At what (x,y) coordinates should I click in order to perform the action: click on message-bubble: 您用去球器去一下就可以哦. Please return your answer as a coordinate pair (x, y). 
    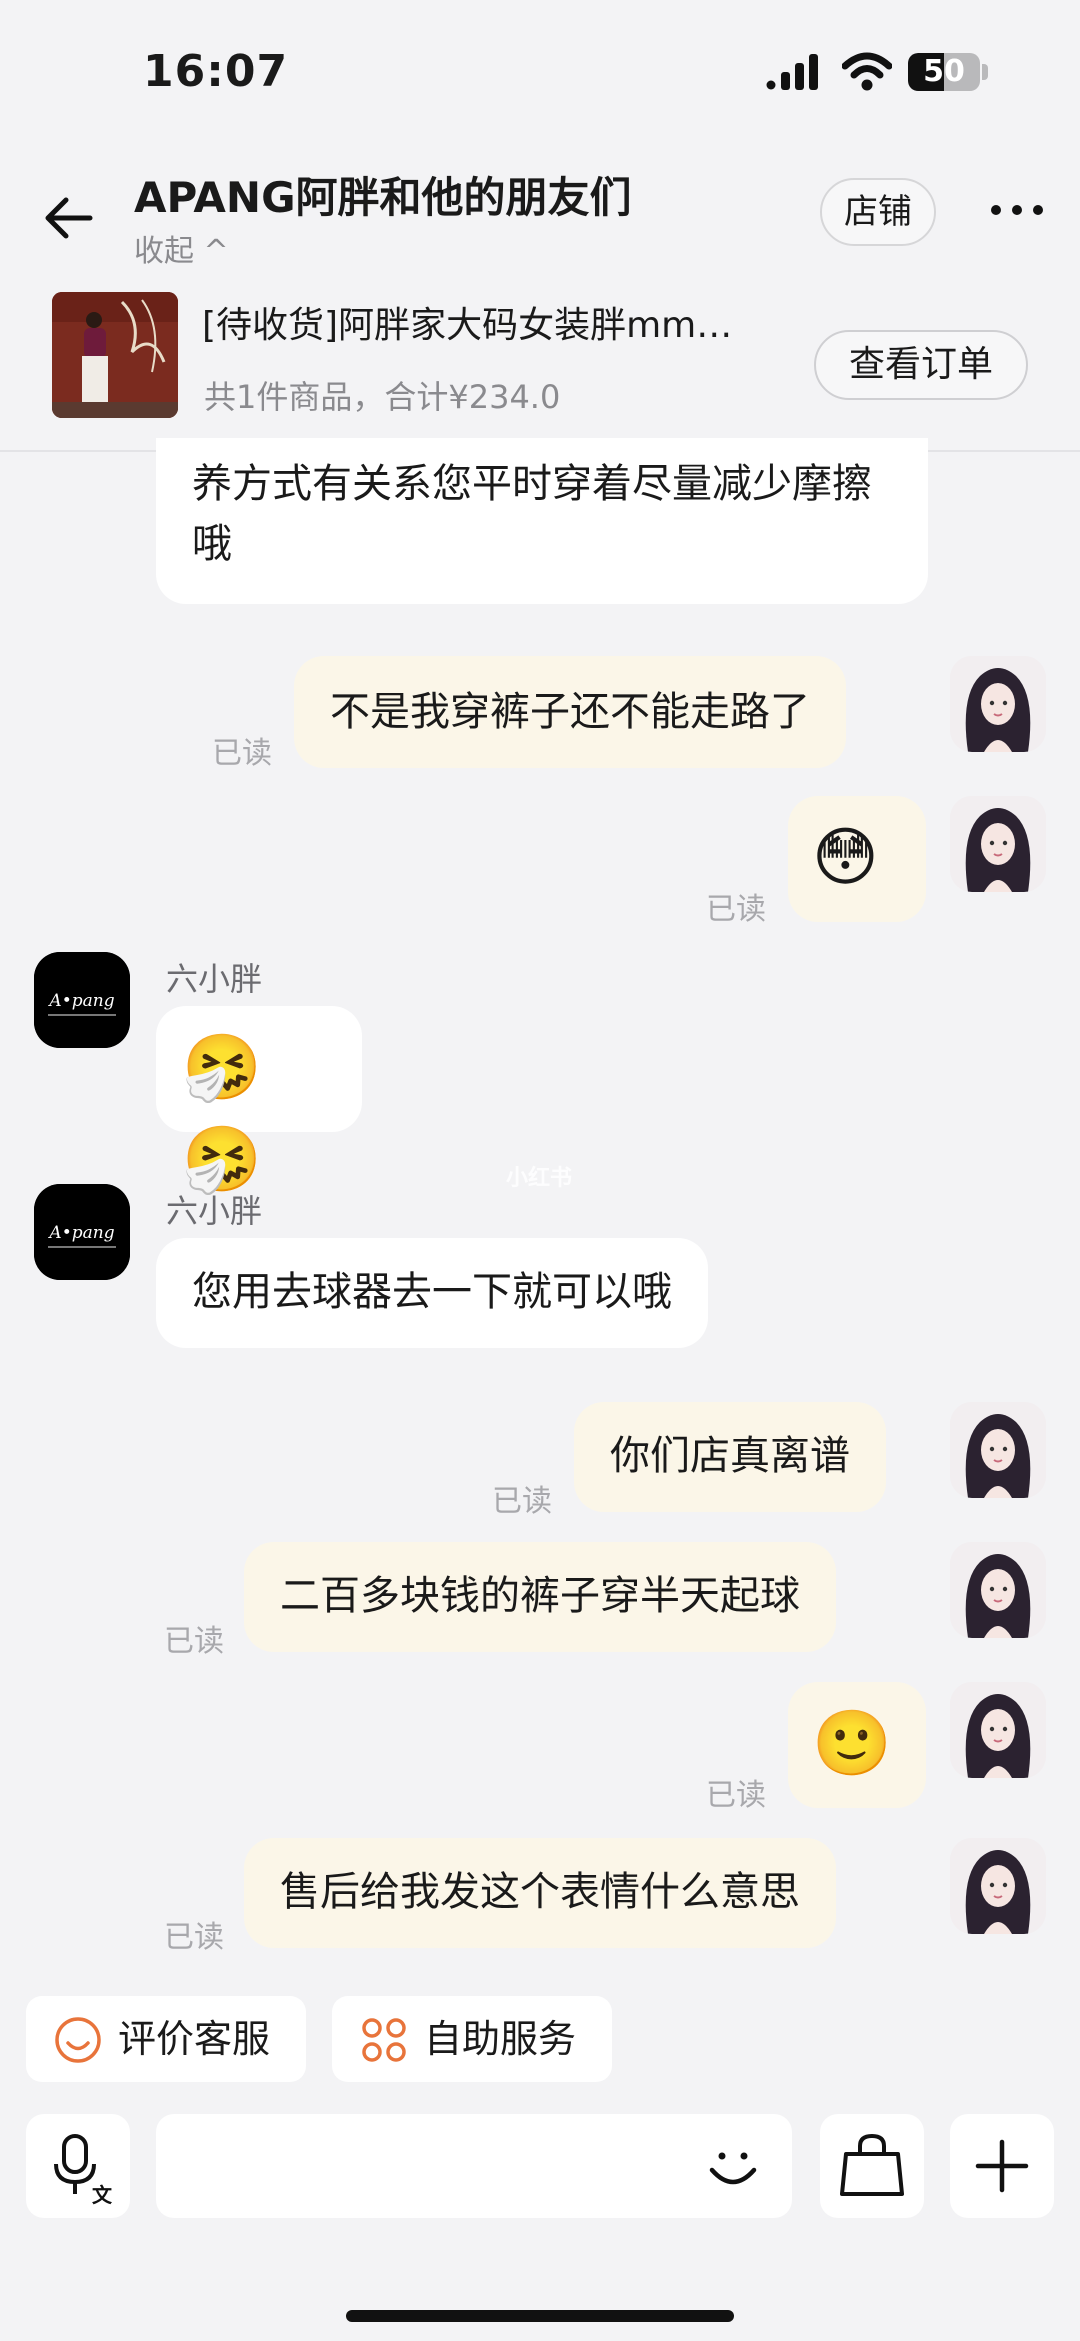
    Looking at the image, I should click on (432, 1293).